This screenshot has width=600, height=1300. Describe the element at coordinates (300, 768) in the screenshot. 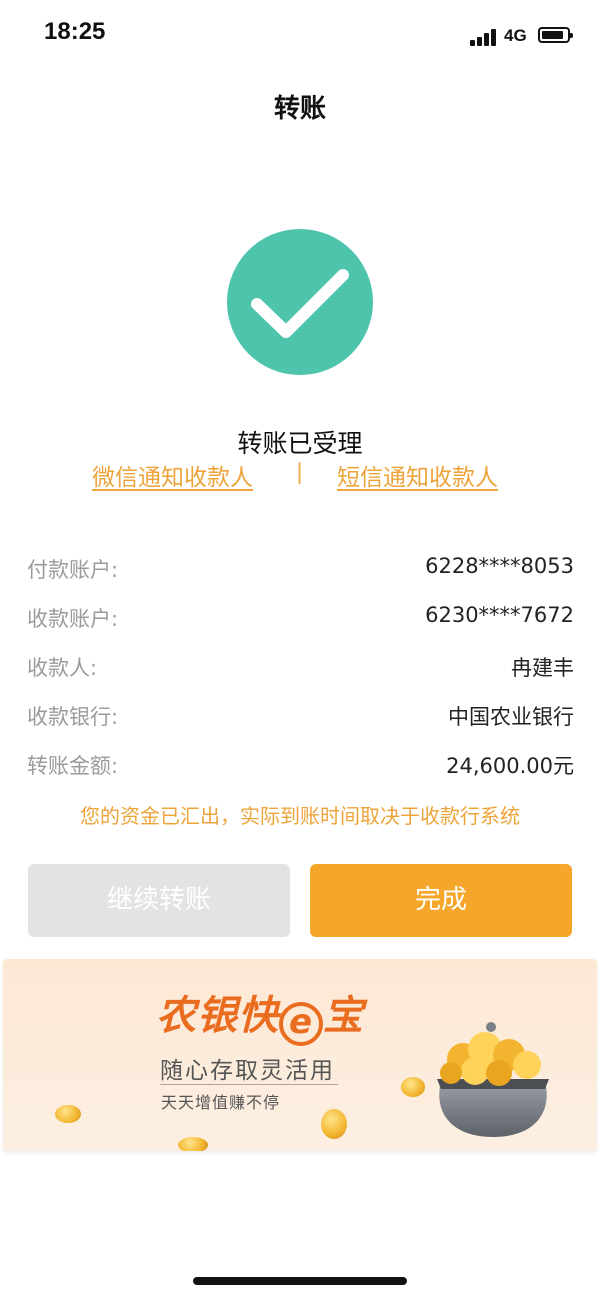

I see `detail-row-amount: 转账金额: 24,600.00元` at that location.